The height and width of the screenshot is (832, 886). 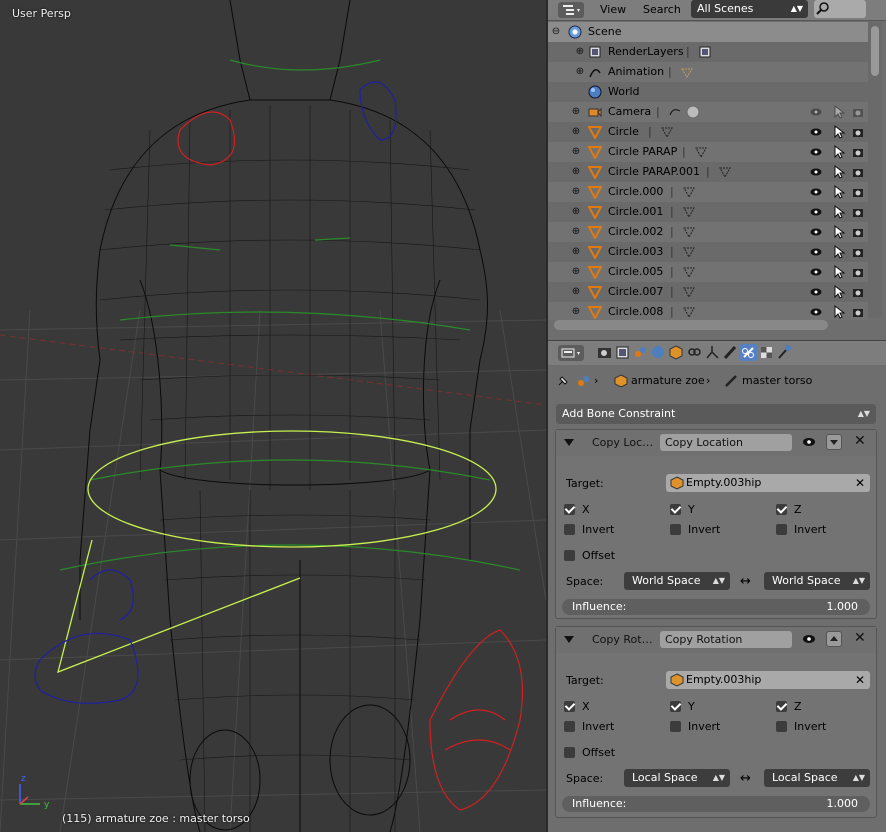 I want to click on constraint-name-field: Copy Rotation, so click(x=726, y=639).